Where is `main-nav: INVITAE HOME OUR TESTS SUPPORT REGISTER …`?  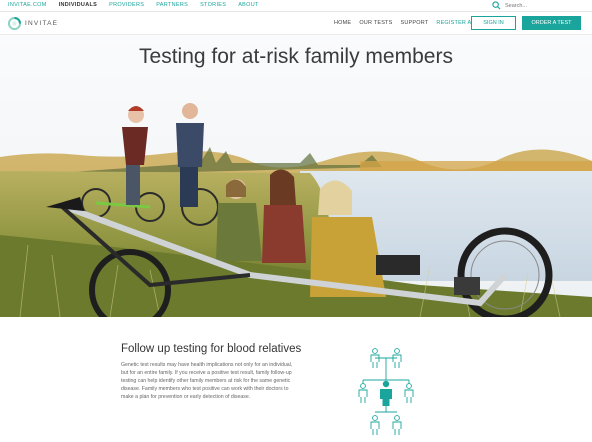
main-nav: INVITAE HOME OUR TESTS SUPPORT REGISTER … is located at coordinates (296, 23).